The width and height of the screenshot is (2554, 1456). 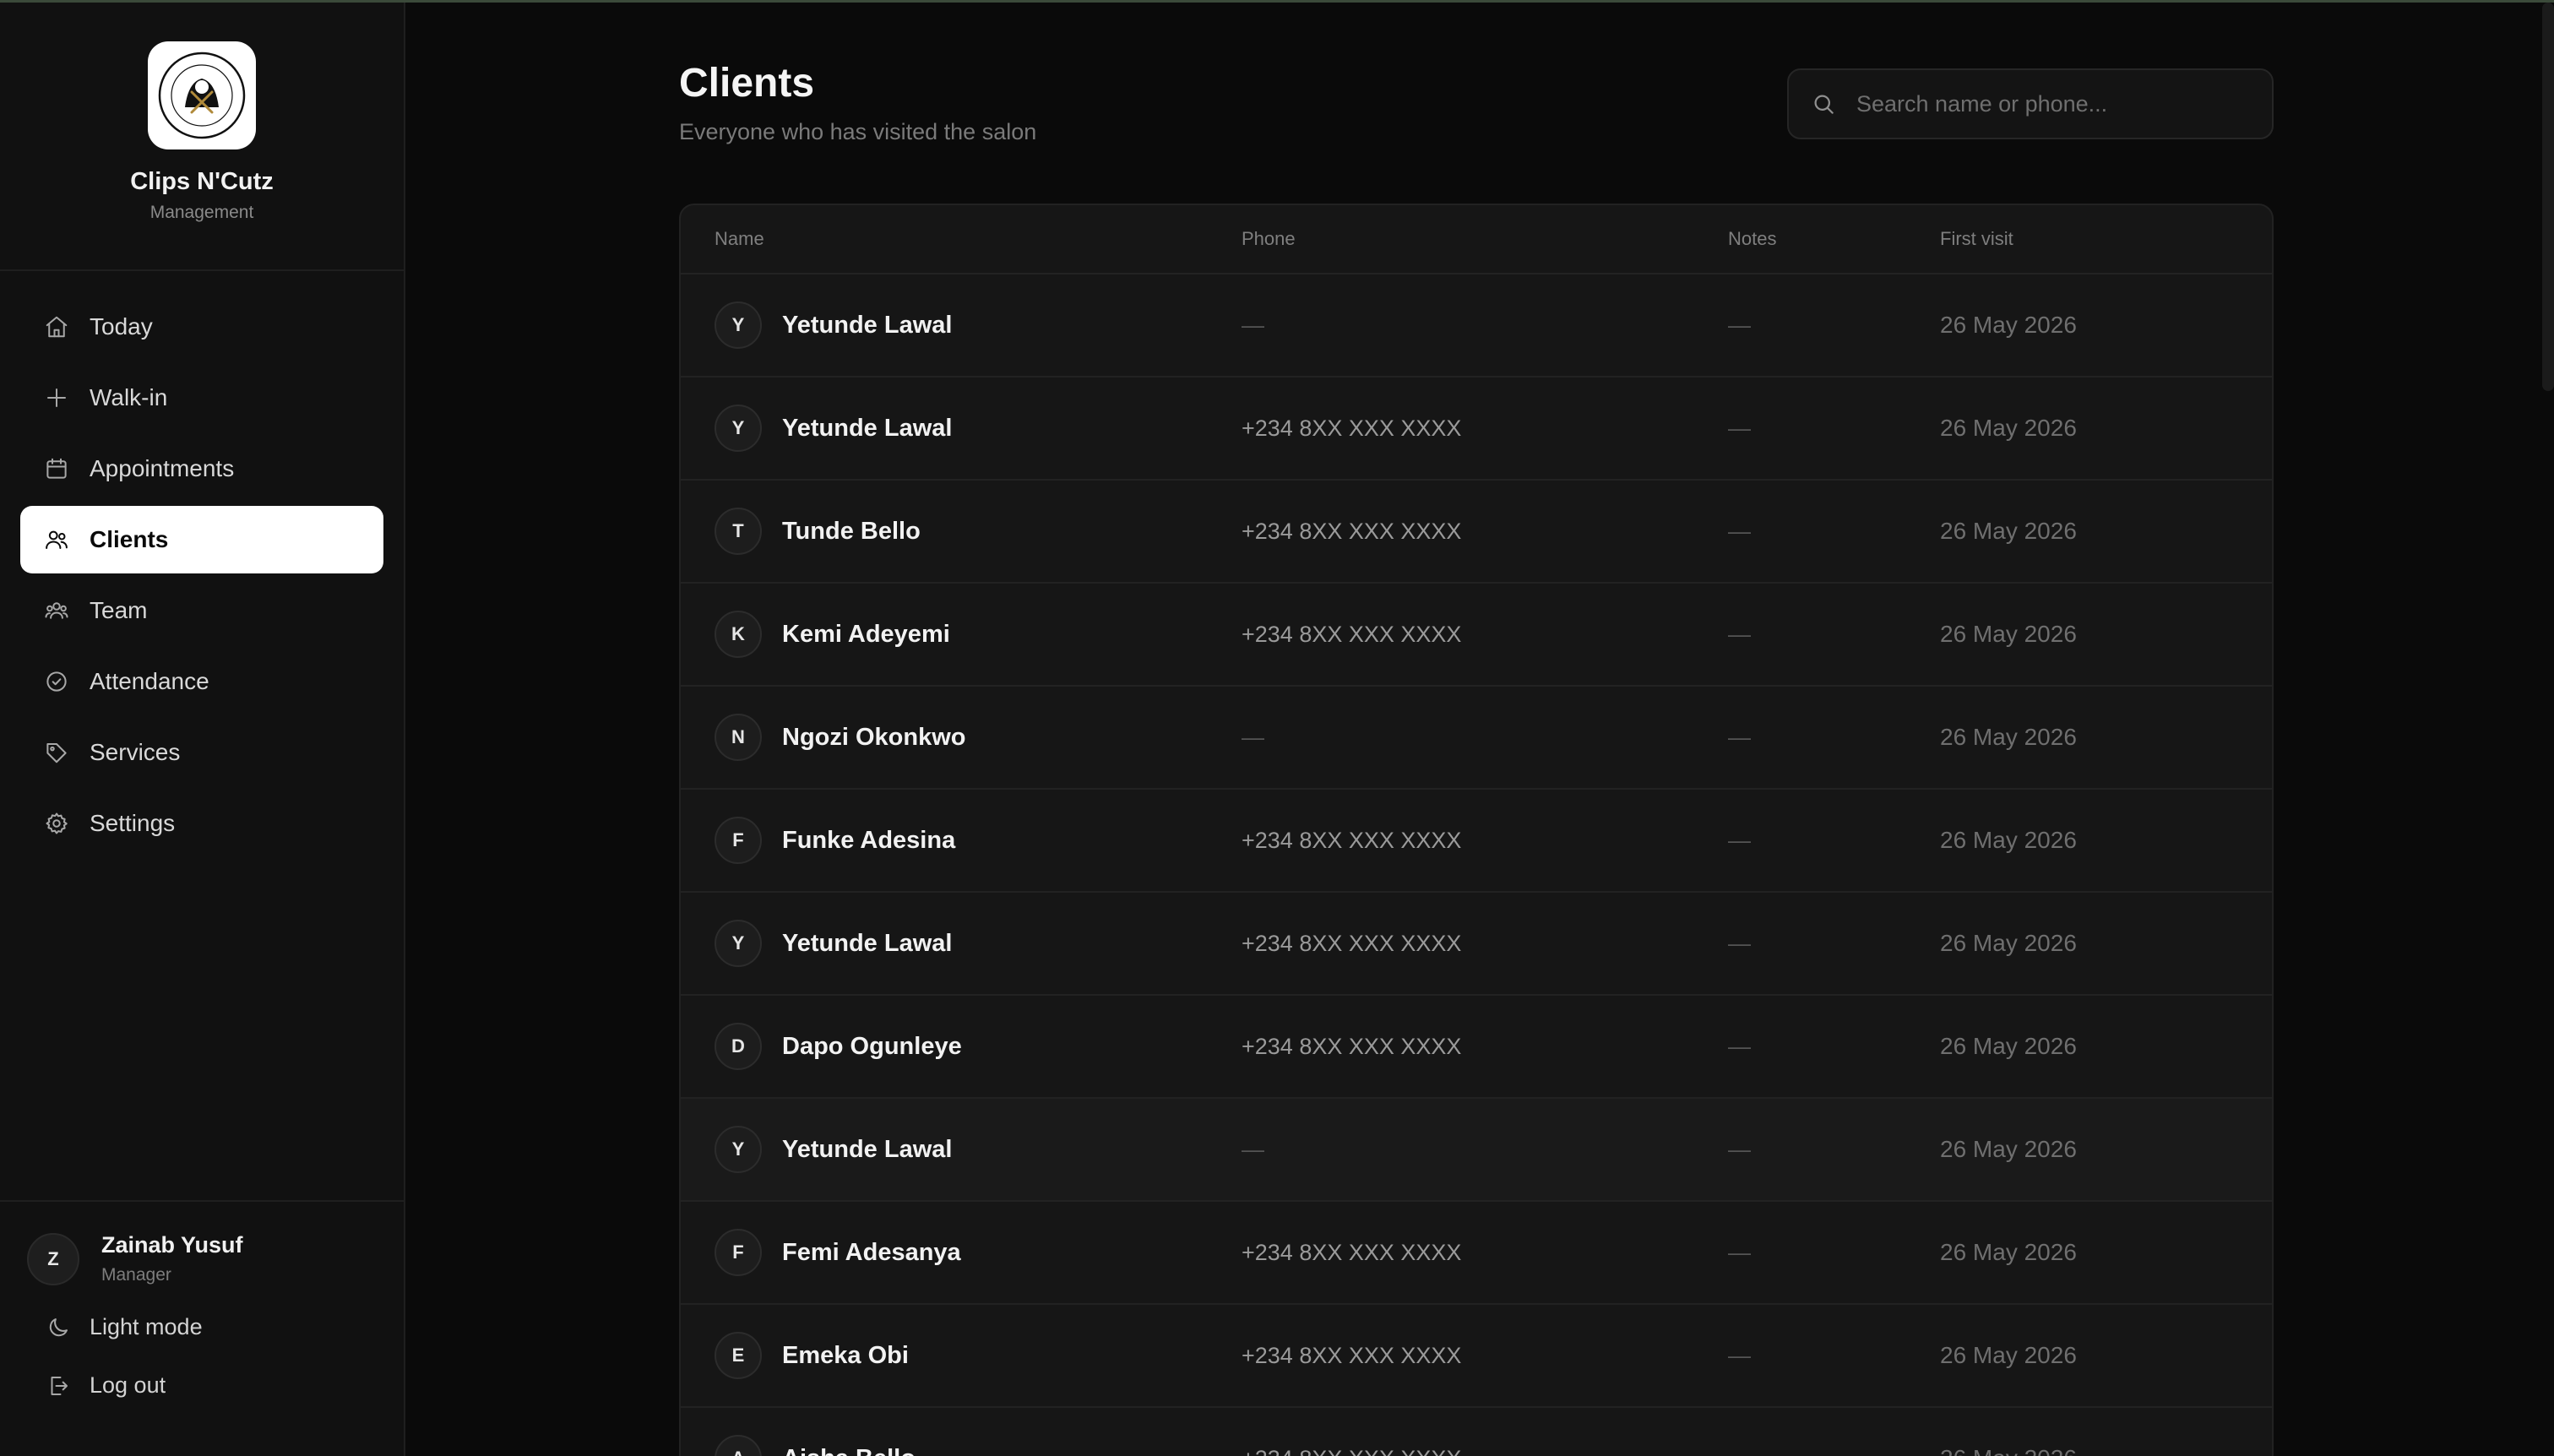 What do you see at coordinates (202, 1327) in the screenshot?
I see `theme-toggle-button: Light mode` at bounding box center [202, 1327].